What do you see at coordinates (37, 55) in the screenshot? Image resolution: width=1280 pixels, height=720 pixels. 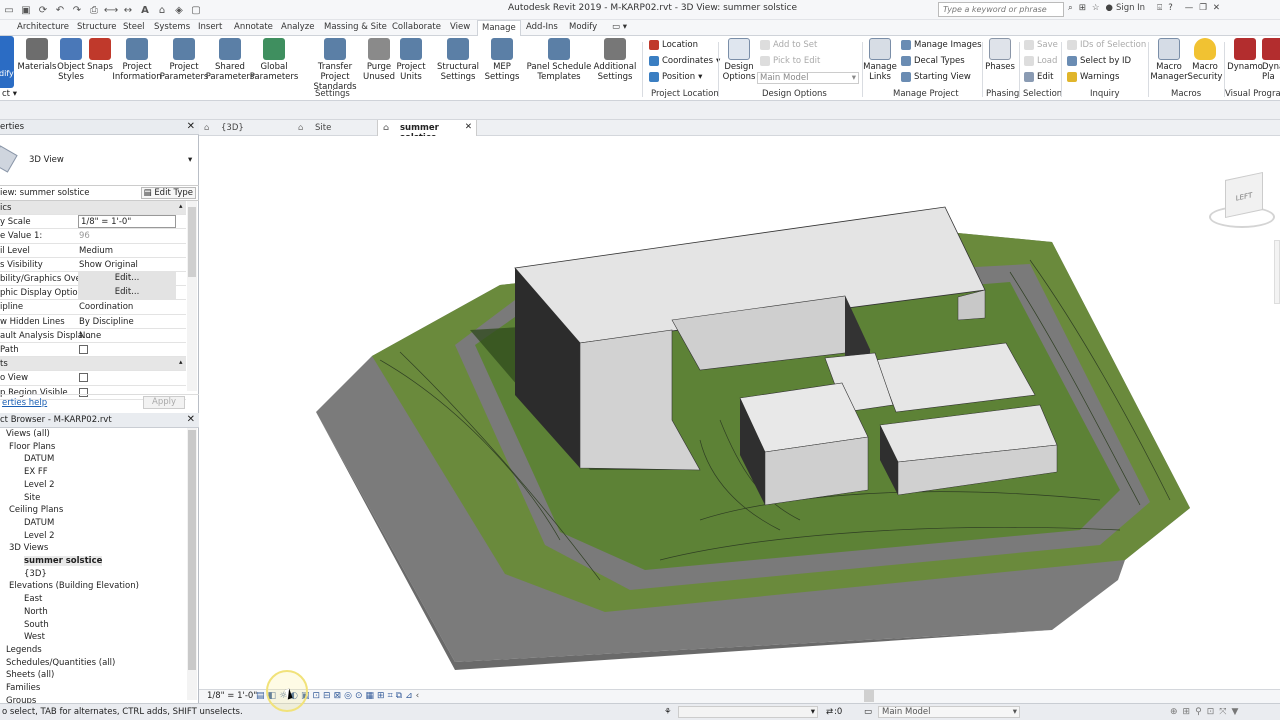 I see `materials-button: Materials` at bounding box center [37, 55].